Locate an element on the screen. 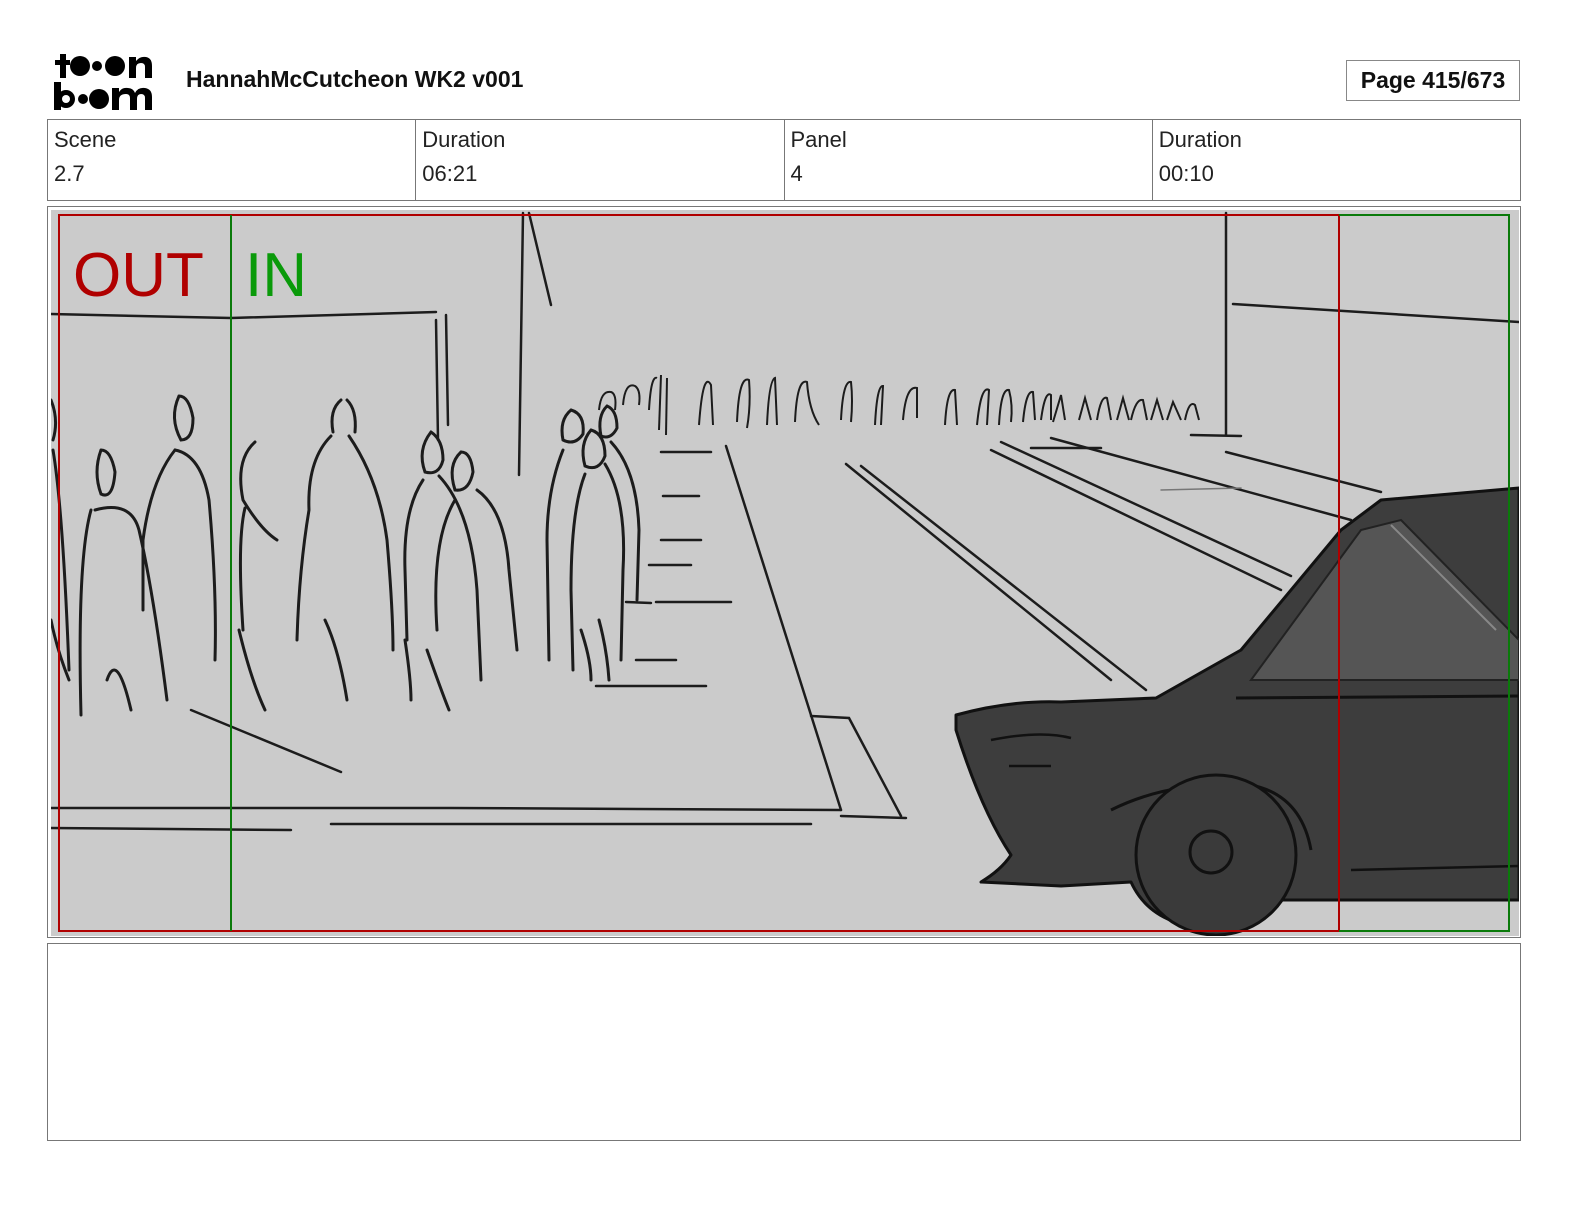  out-marker: OUT is located at coordinates (138, 275).